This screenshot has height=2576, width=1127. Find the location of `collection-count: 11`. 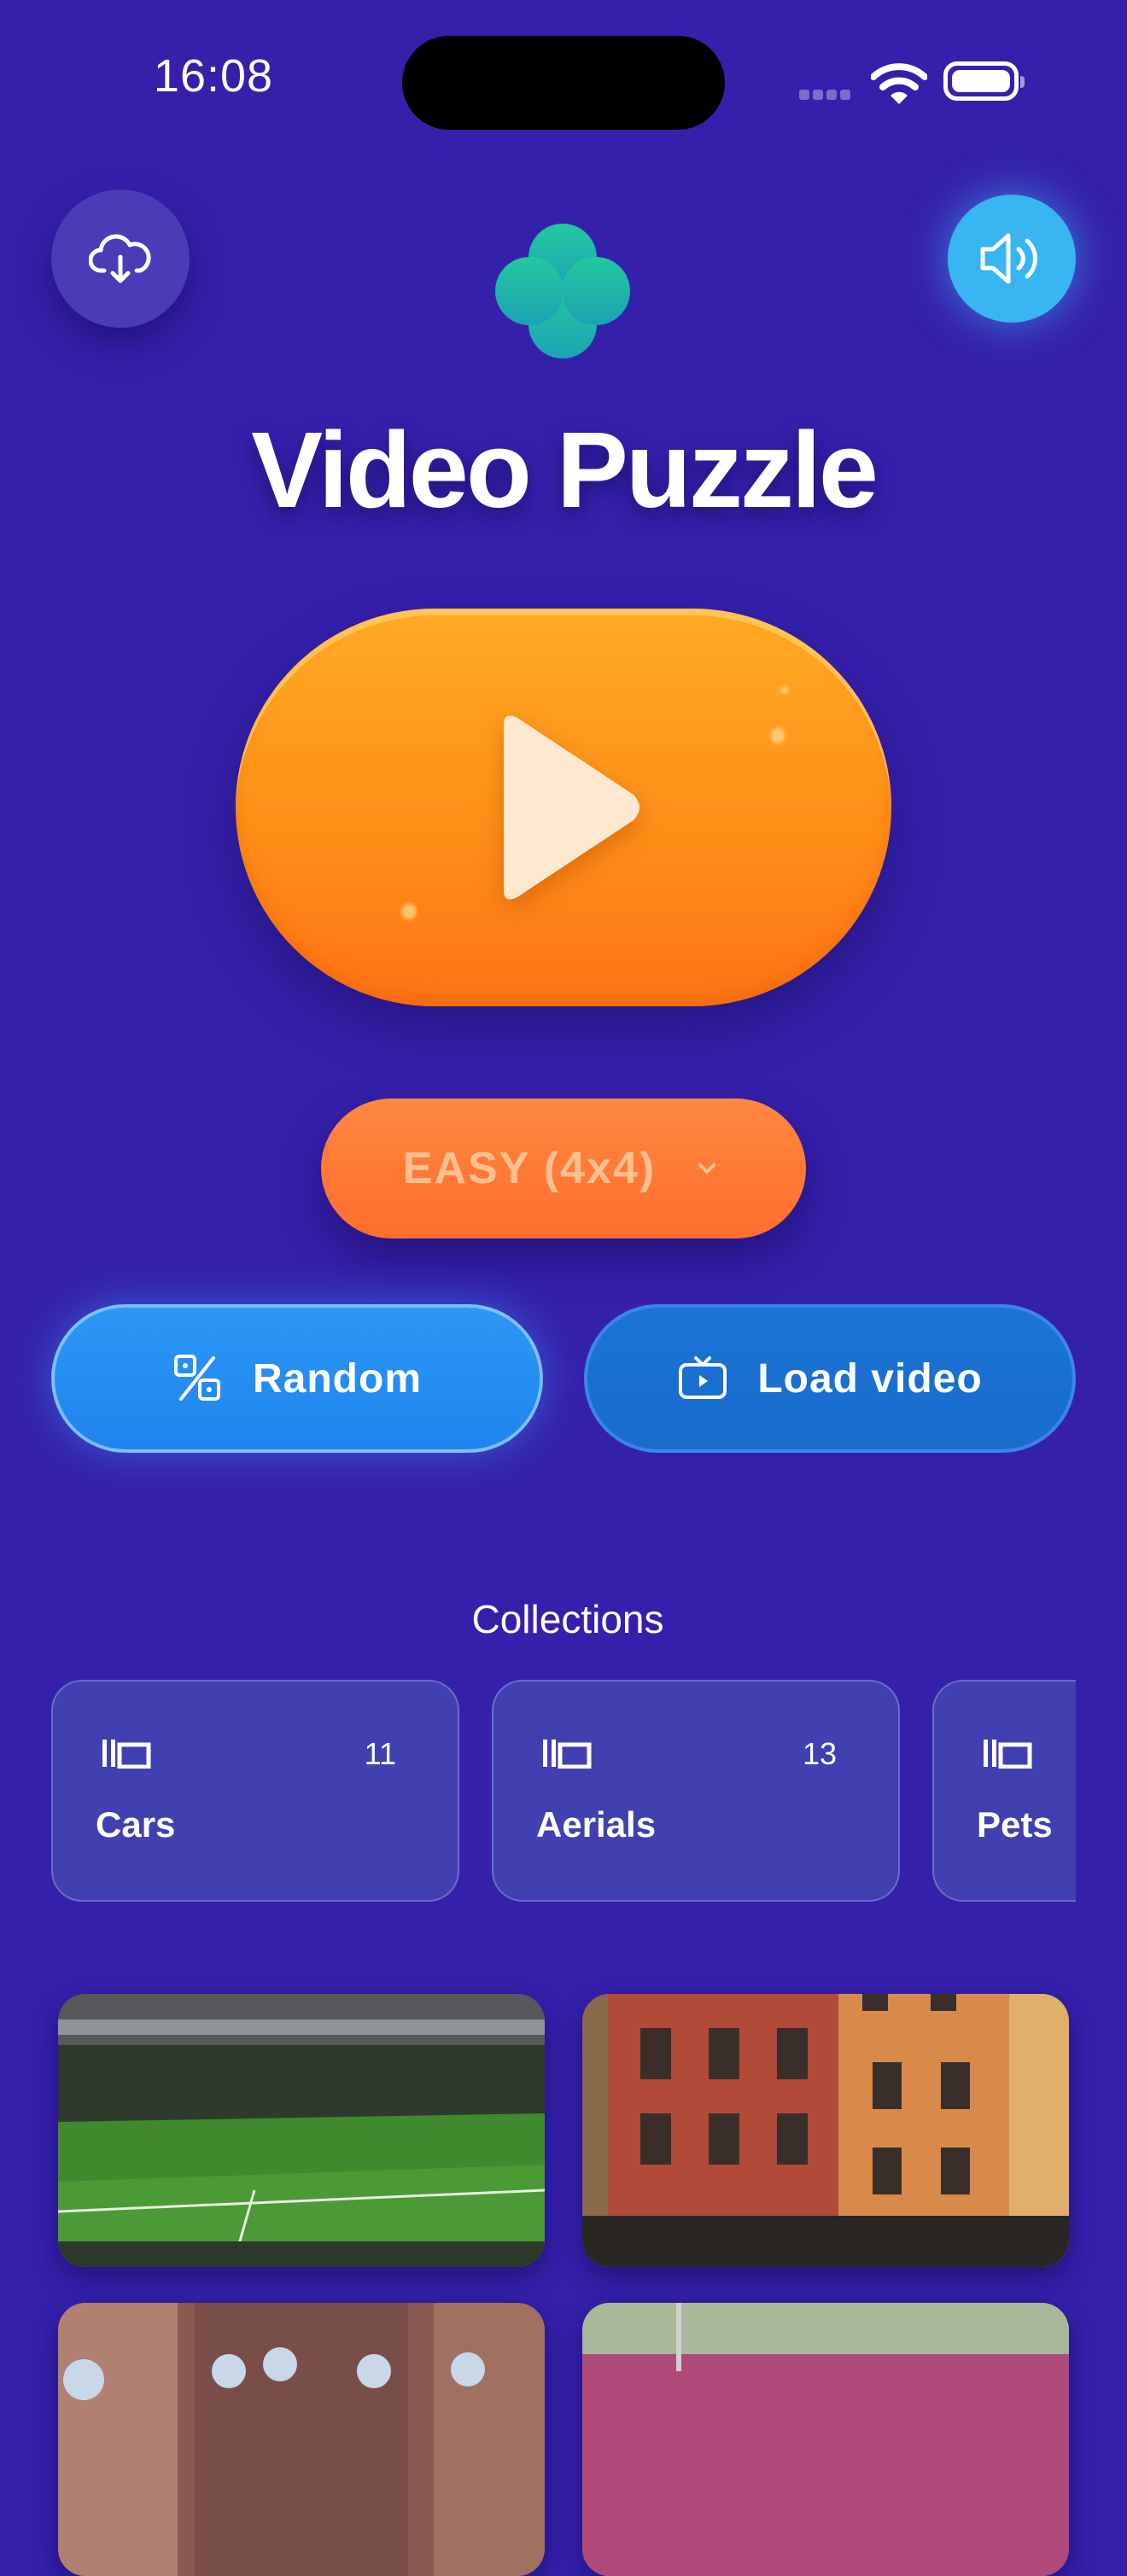

collection-count: 11 is located at coordinates (380, 1753).